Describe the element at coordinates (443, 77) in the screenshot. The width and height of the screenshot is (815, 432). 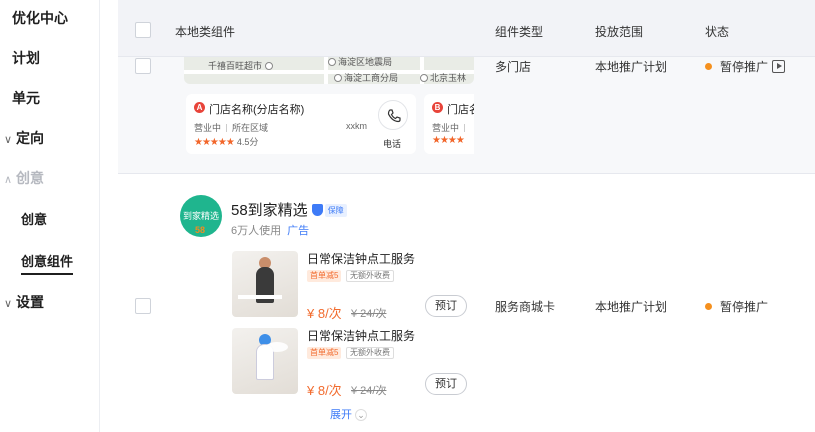
I see `map-poi: 北京玉林` at that location.